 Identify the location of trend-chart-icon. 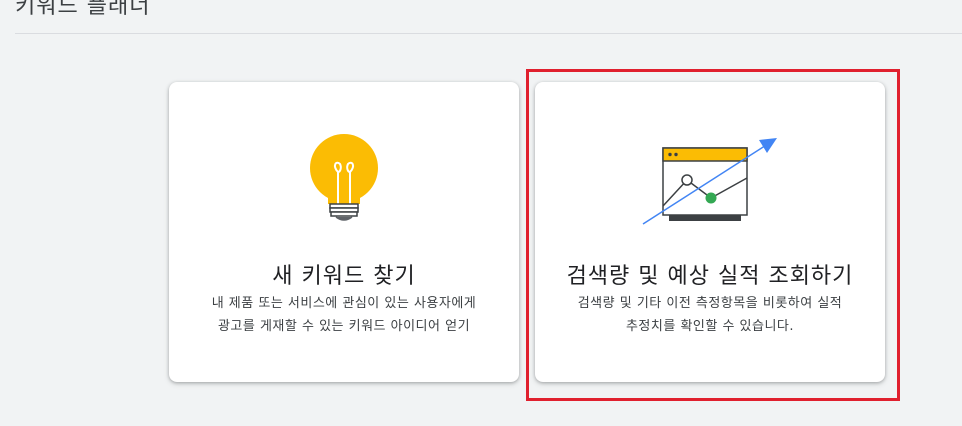
(710, 187).